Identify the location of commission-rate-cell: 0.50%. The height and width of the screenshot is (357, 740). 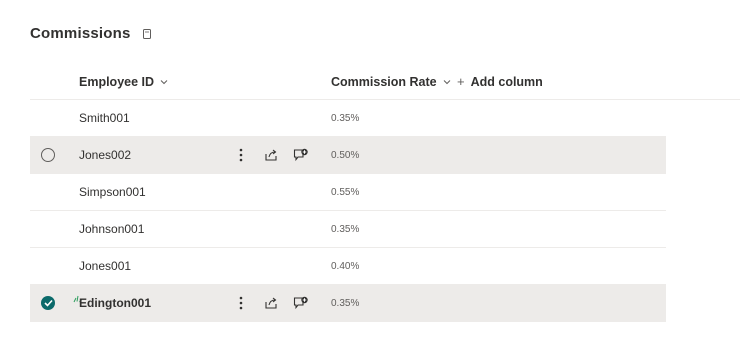
(345, 155).